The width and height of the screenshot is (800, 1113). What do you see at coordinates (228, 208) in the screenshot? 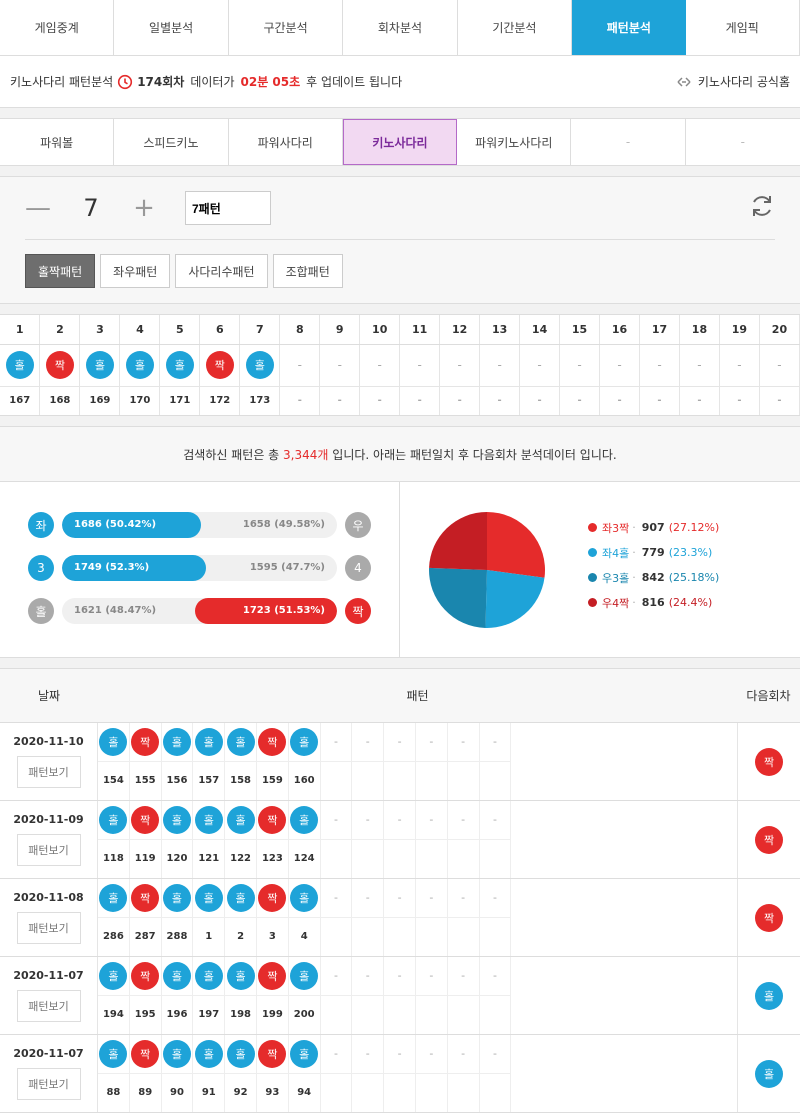
I see `pattern-count-input` at bounding box center [228, 208].